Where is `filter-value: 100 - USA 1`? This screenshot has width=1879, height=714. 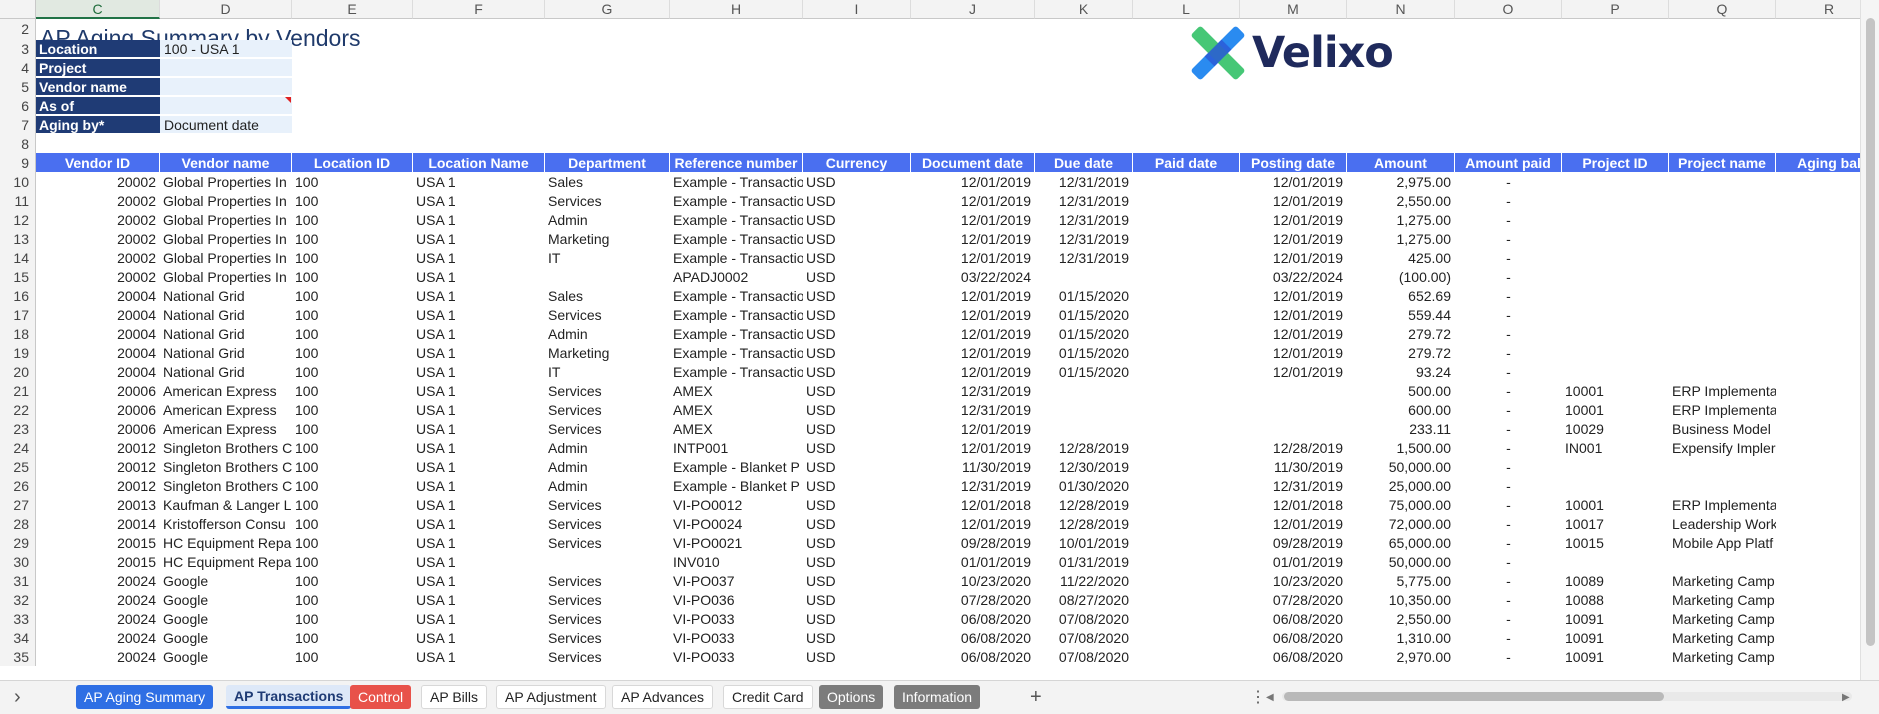
filter-value: 100 - USA 1 is located at coordinates (226, 48).